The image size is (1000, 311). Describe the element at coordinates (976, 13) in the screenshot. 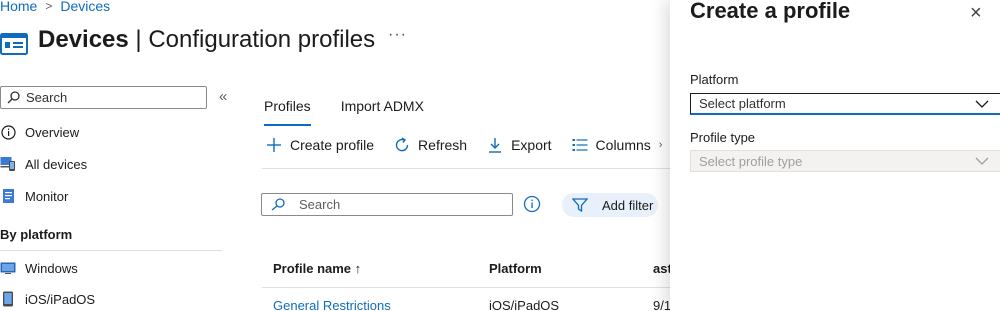

I see `close-icon: ×` at that location.